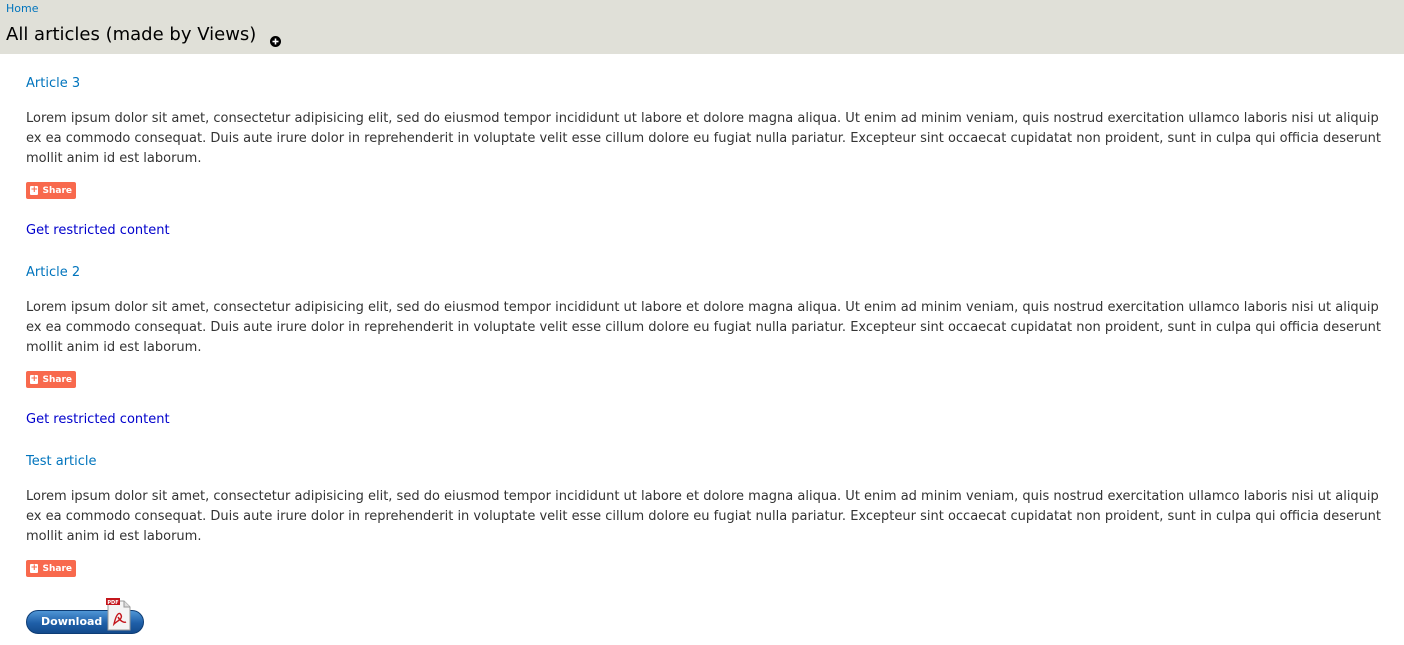 The height and width of the screenshot is (645, 1404). Describe the element at coordinates (706, 84) in the screenshot. I see `article-title-link: Article 3` at that location.